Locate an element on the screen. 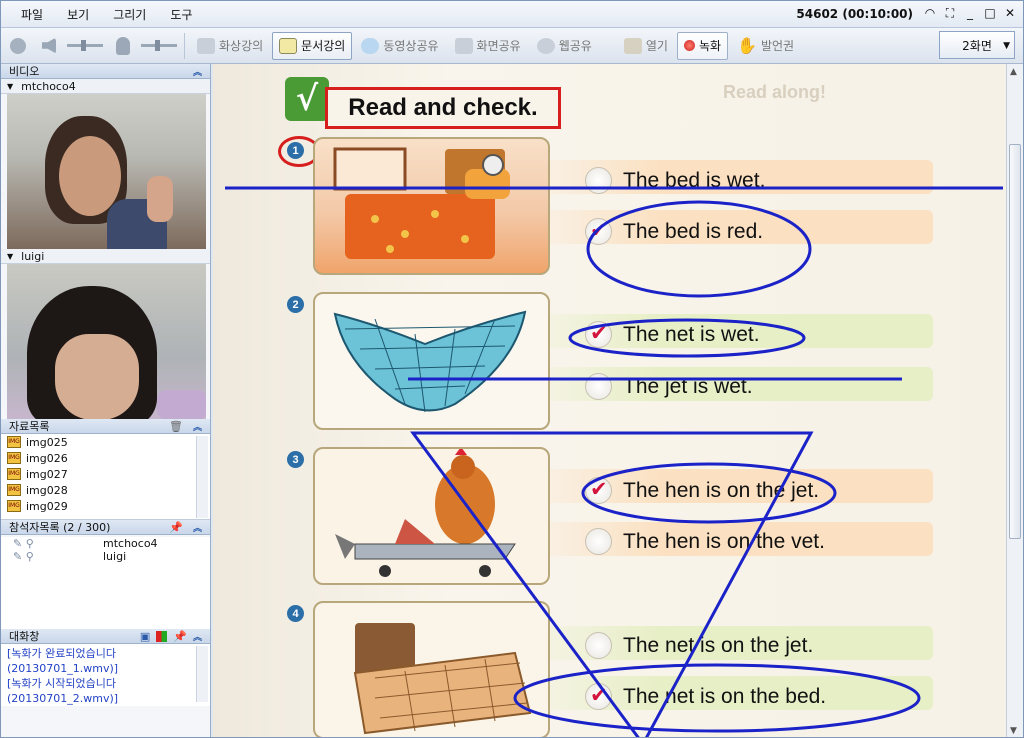  video-user-header: ▼ mtchoco4 is located at coordinates (105, 86).